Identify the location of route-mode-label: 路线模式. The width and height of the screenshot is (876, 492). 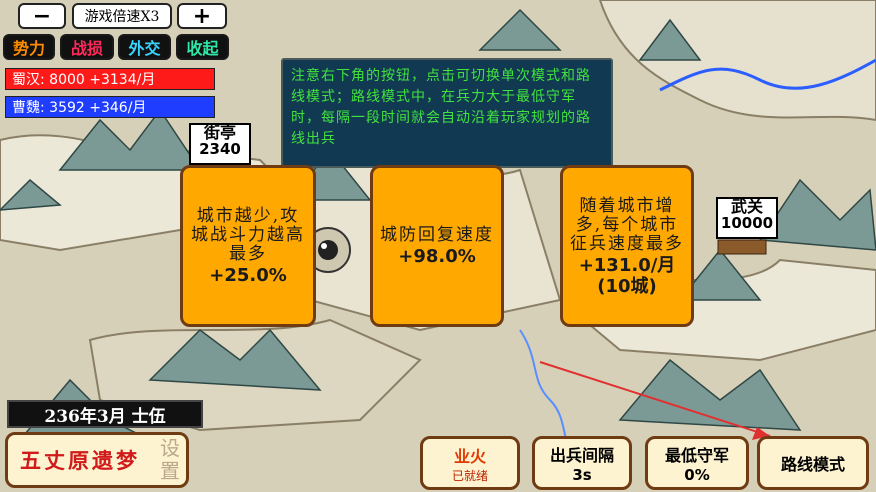
(812, 464).